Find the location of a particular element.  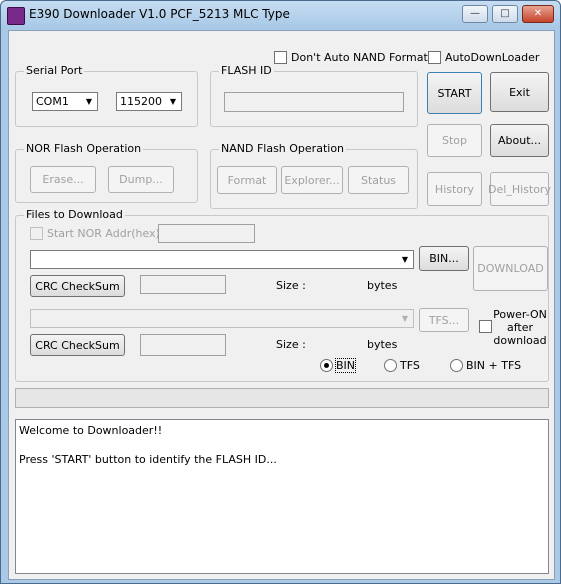

app-icon is located at coordinates (16, 16).